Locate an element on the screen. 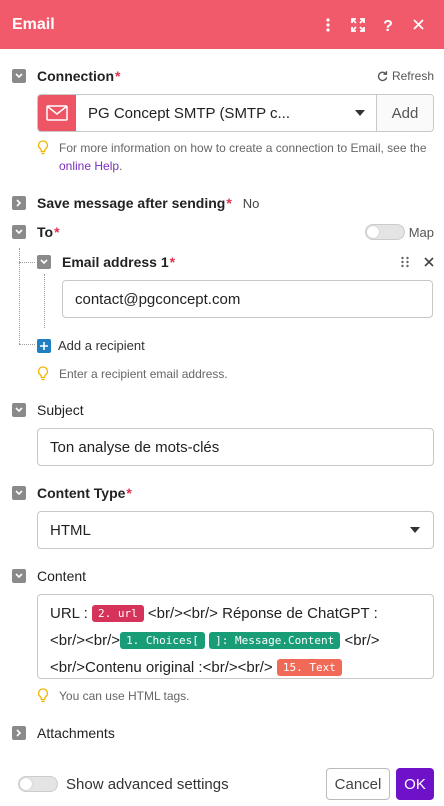 This screenshot has height=806, width=444. subject-label: Subject is located at coordinates (60, 410).